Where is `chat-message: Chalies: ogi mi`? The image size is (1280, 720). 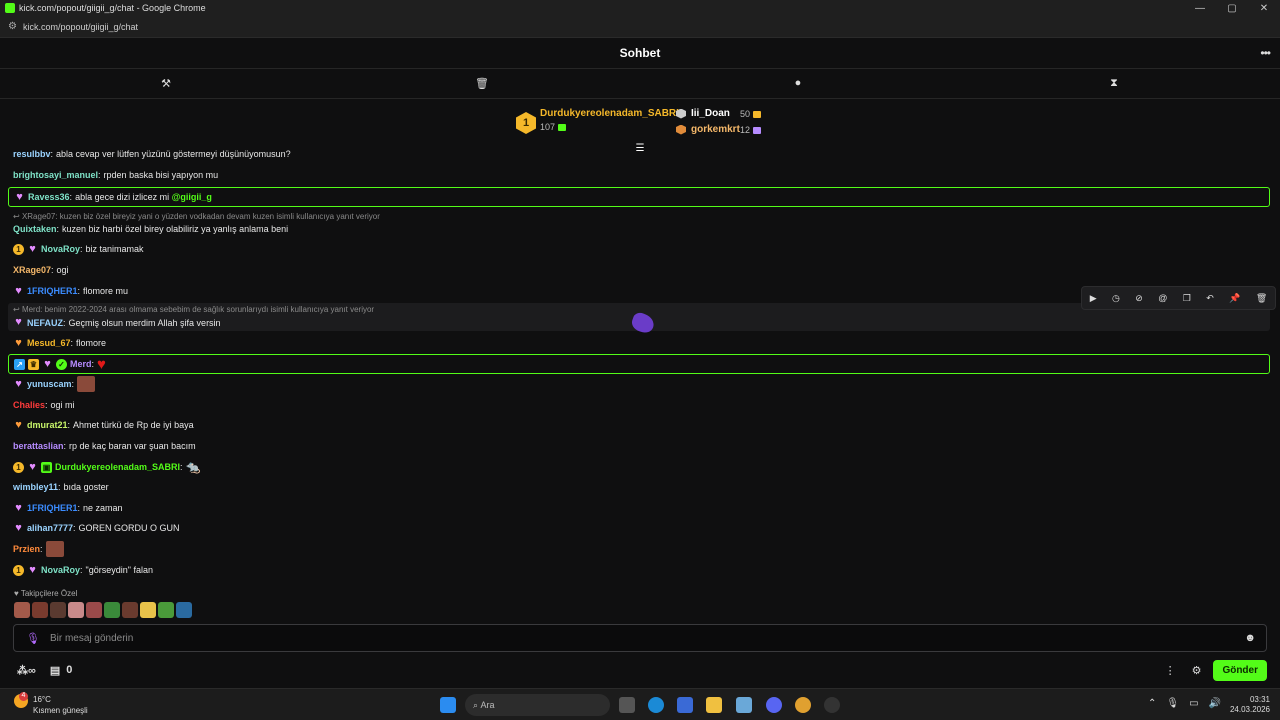
chat-message: Chalies: ogi mi is located at coordinates (639, 405).